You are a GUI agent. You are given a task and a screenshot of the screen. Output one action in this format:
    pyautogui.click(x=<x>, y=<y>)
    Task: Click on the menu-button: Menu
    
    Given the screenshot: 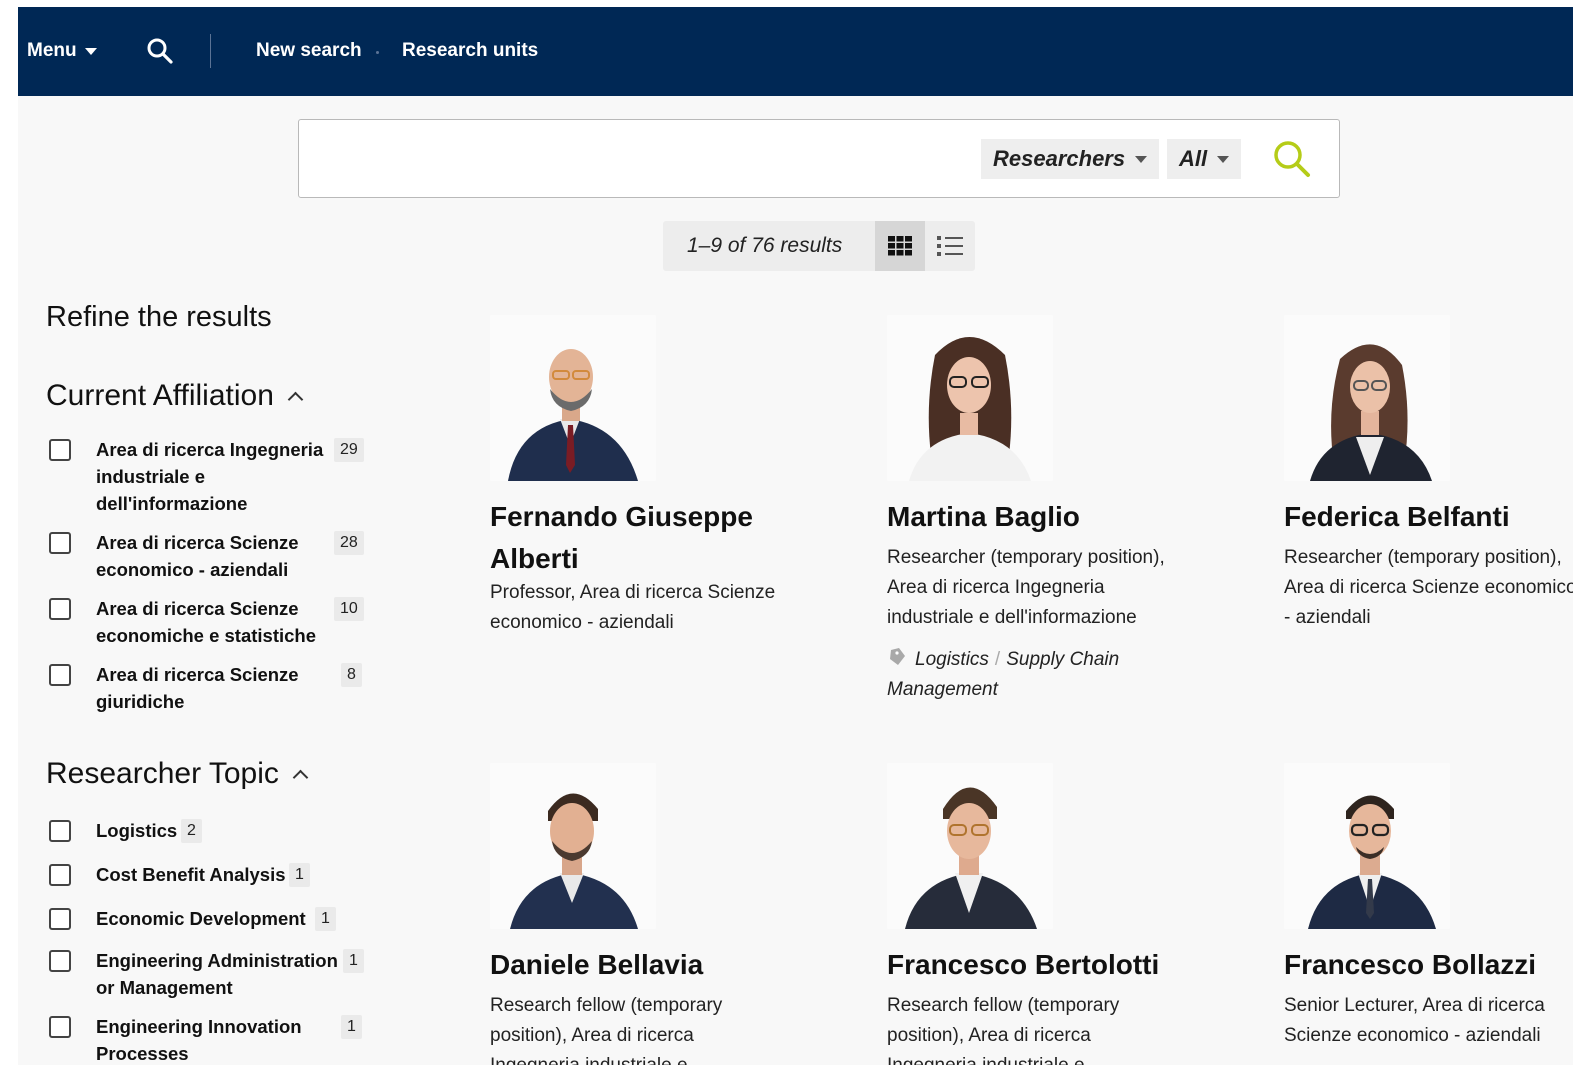 What is the action you would take?
    pyautogui.click(x=62, y=51)
    